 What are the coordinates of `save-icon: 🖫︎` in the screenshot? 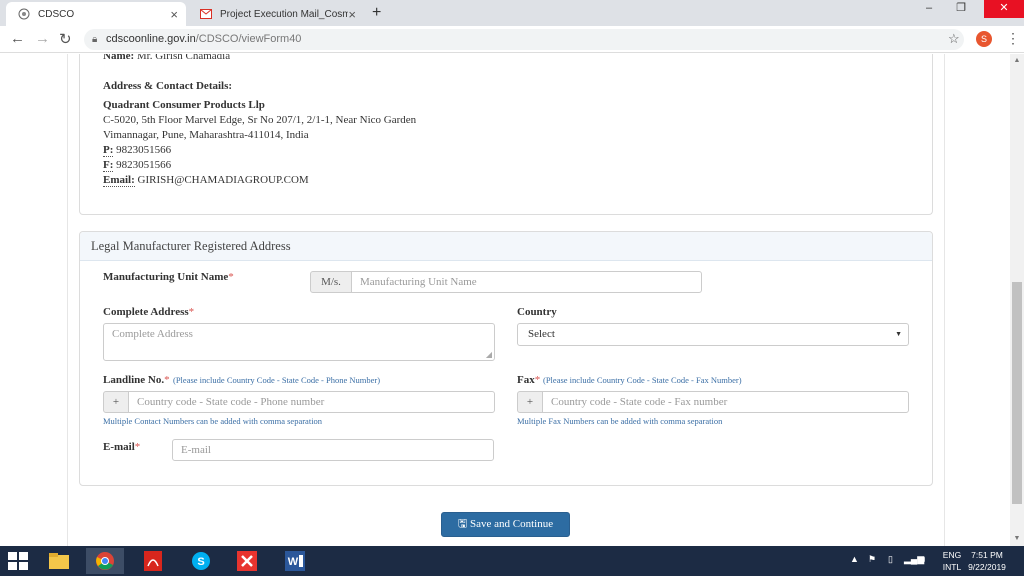 It's located at (462, 524).